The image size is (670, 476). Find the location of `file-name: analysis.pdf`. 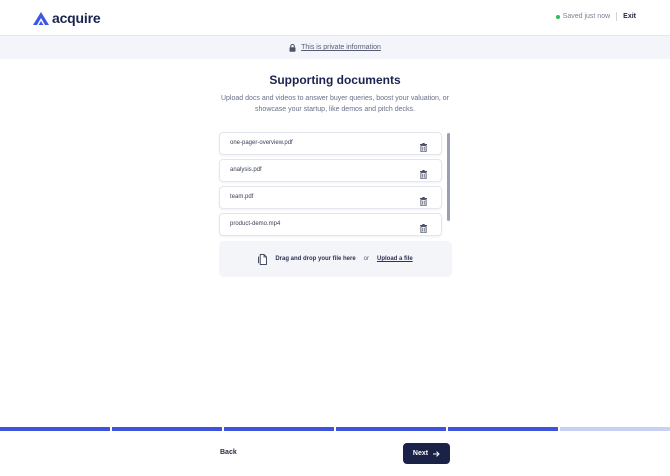

file-name: analysis.pdf is located at coordinates (246, 170).